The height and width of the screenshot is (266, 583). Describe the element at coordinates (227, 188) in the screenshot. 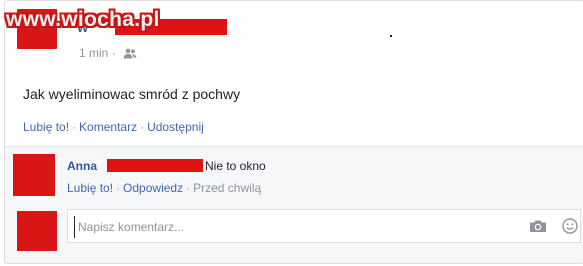

I see `comment-timestamp: Przed chwilą` at that location.